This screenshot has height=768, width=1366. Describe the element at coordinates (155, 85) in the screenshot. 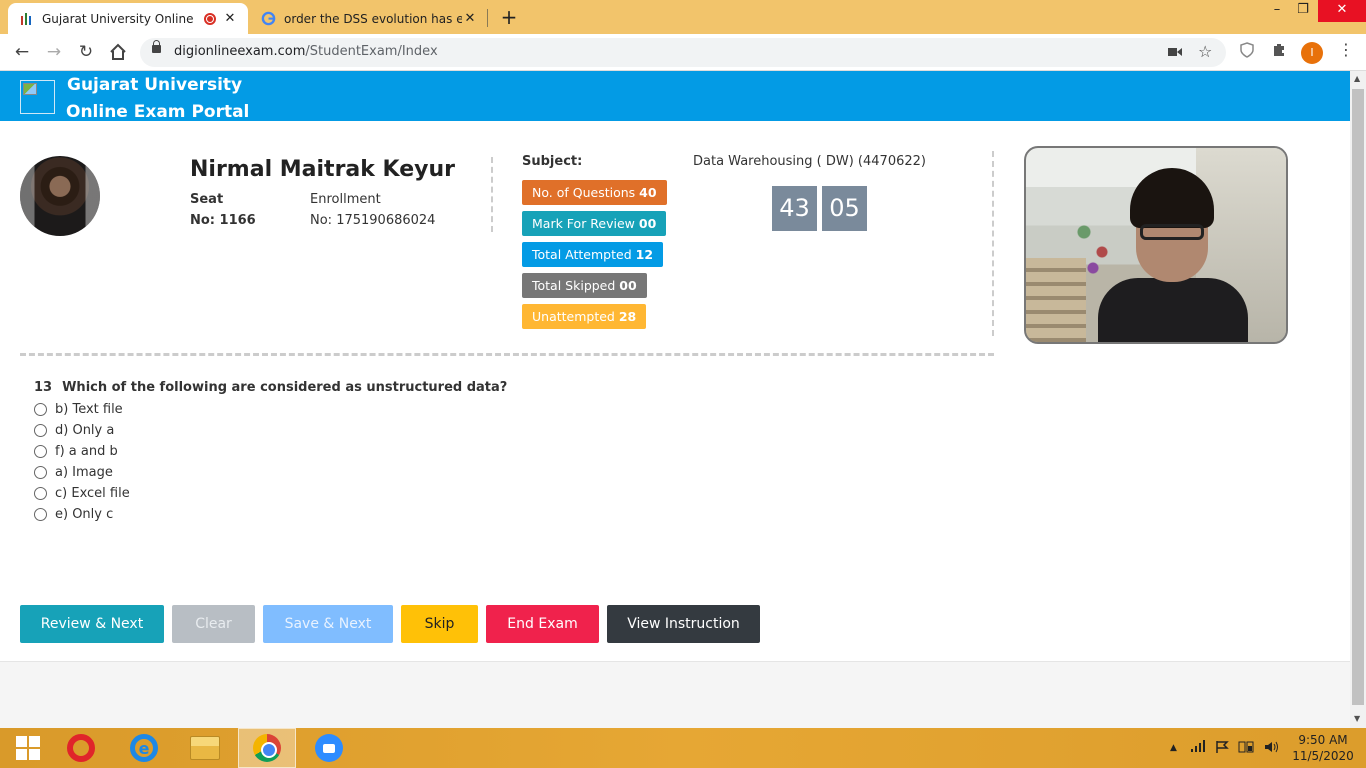

I see `portal-title-line1: Gujarat University` at that location.